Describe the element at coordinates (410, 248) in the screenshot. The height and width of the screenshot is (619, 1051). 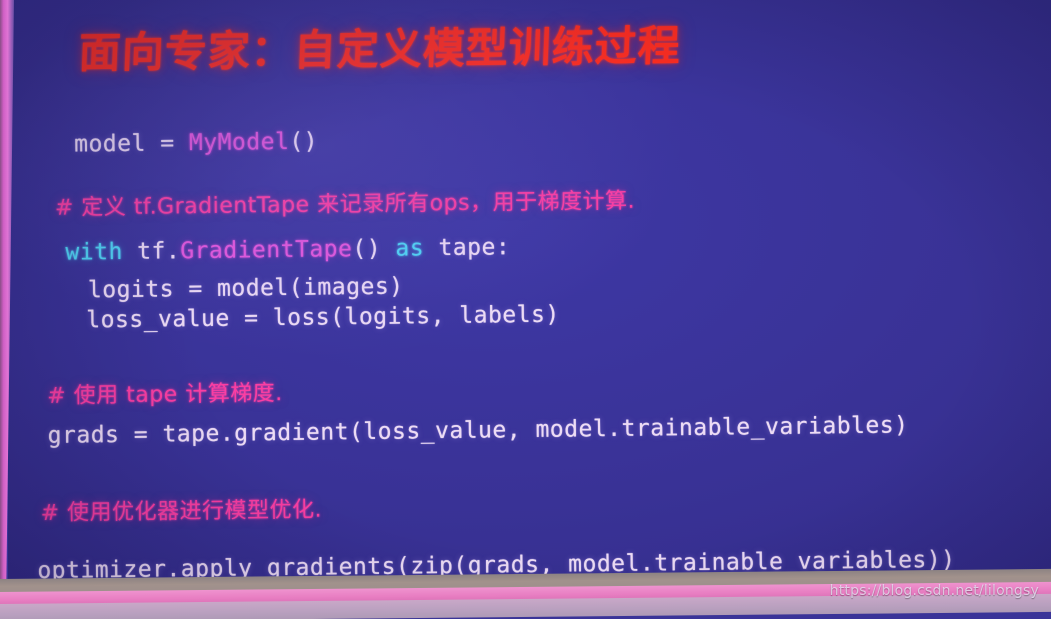
I see `token-keyword-as: as` at that location.